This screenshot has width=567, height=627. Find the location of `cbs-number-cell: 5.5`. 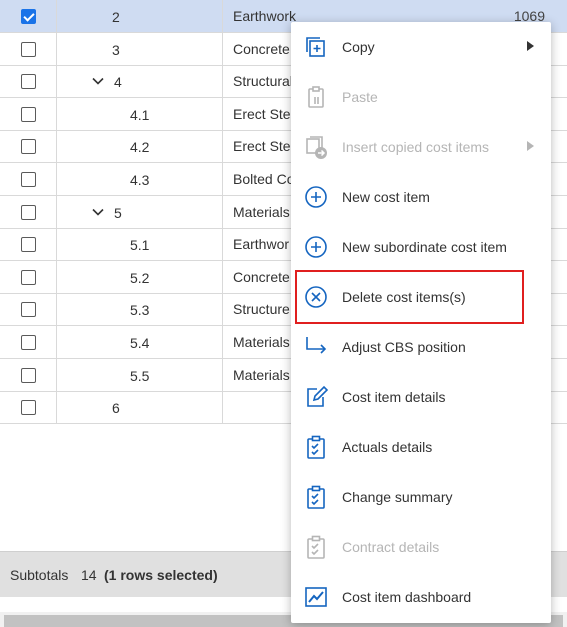

cbs-number-cell: 5.5 is located at coordinates (140, 375).